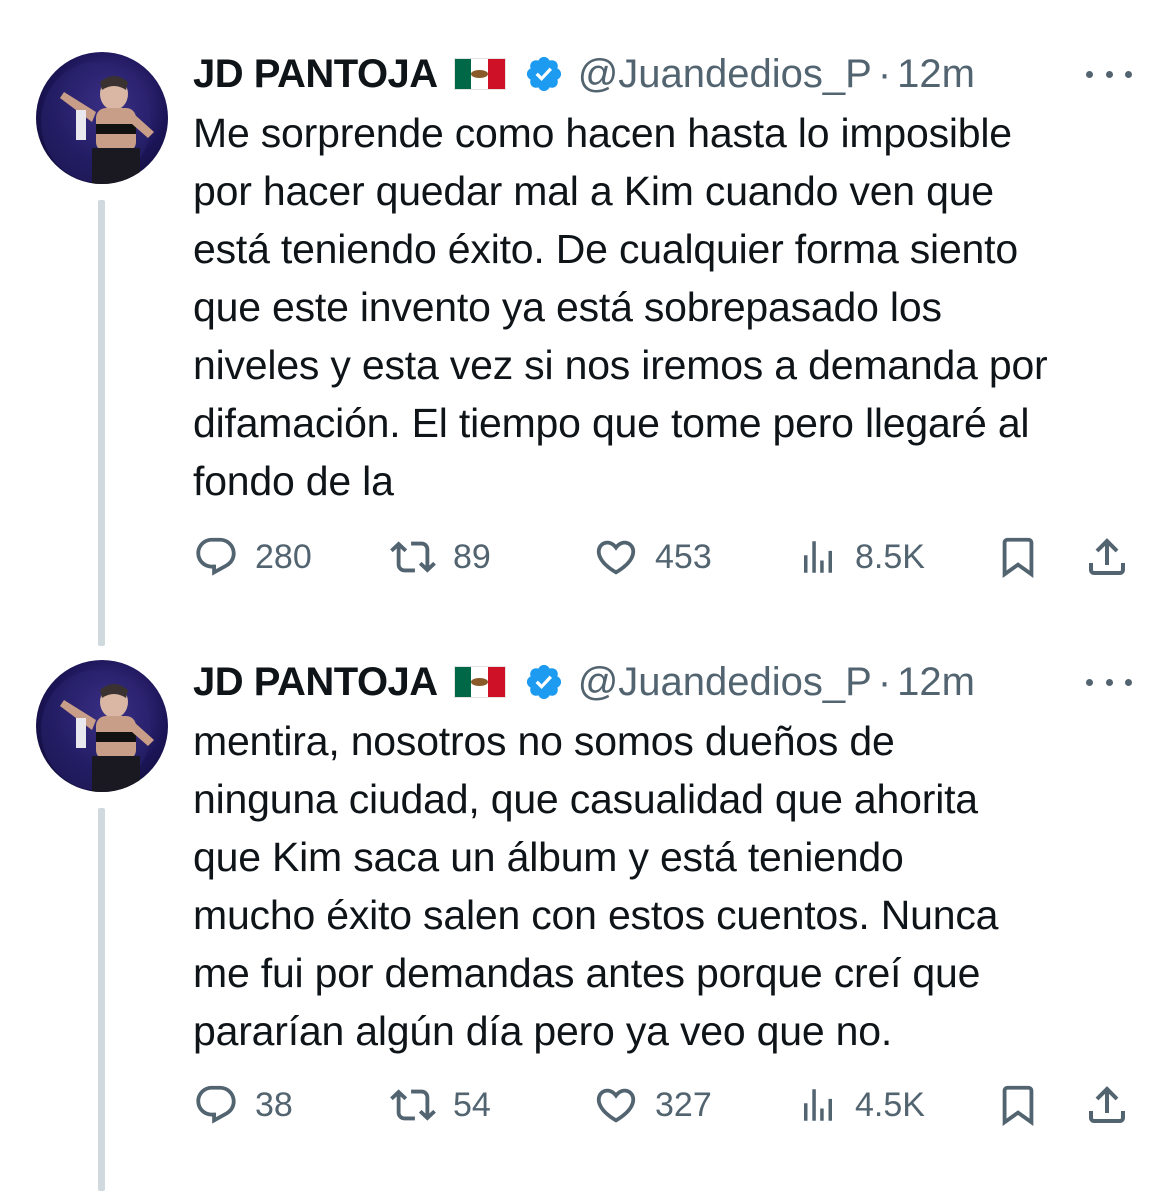 The width and height of the screenshot is (1170, 1191). What do you see at coordinates (472, 1104) in the screenshot?
I see `retweet-count: 54` at bounding box center [472, 1104].